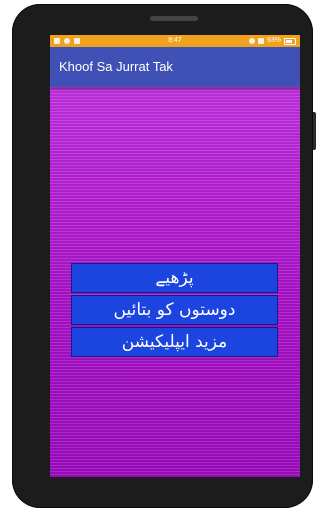  Describe the element at coordinates (174, 278) in the screenshot. I see `read-button: پڑھیے` at that location.